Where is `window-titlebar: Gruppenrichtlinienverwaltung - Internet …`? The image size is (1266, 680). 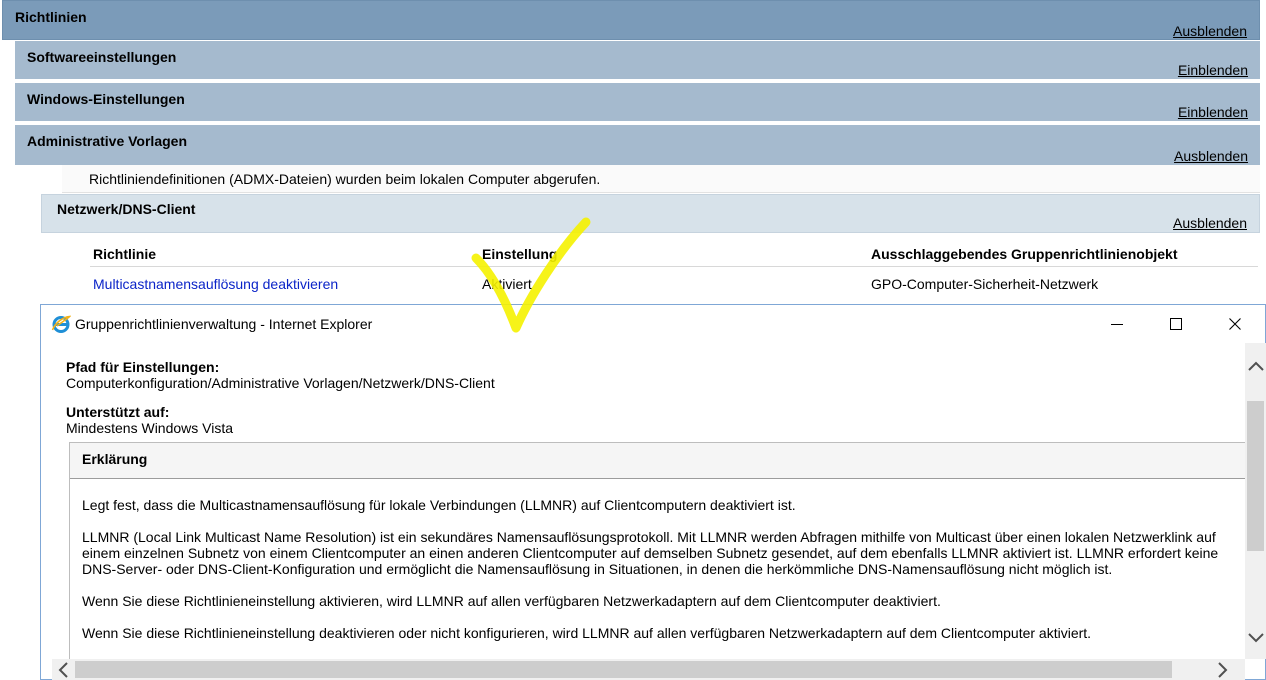 window-titlebar: Gruppenrichtlinienverwaltung - Internet … is located at coordinates (653, 324).